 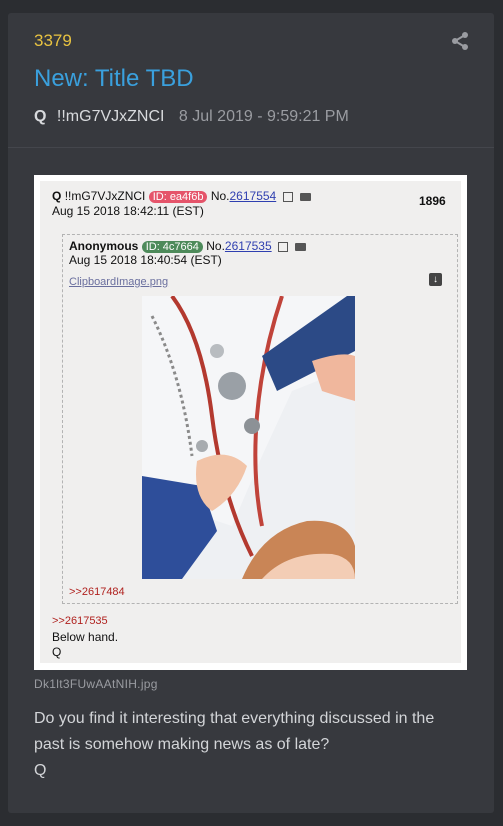 I want to click on screenshot-q-trip: !!mG7VJxZNCI, so click(x=105, y=196).